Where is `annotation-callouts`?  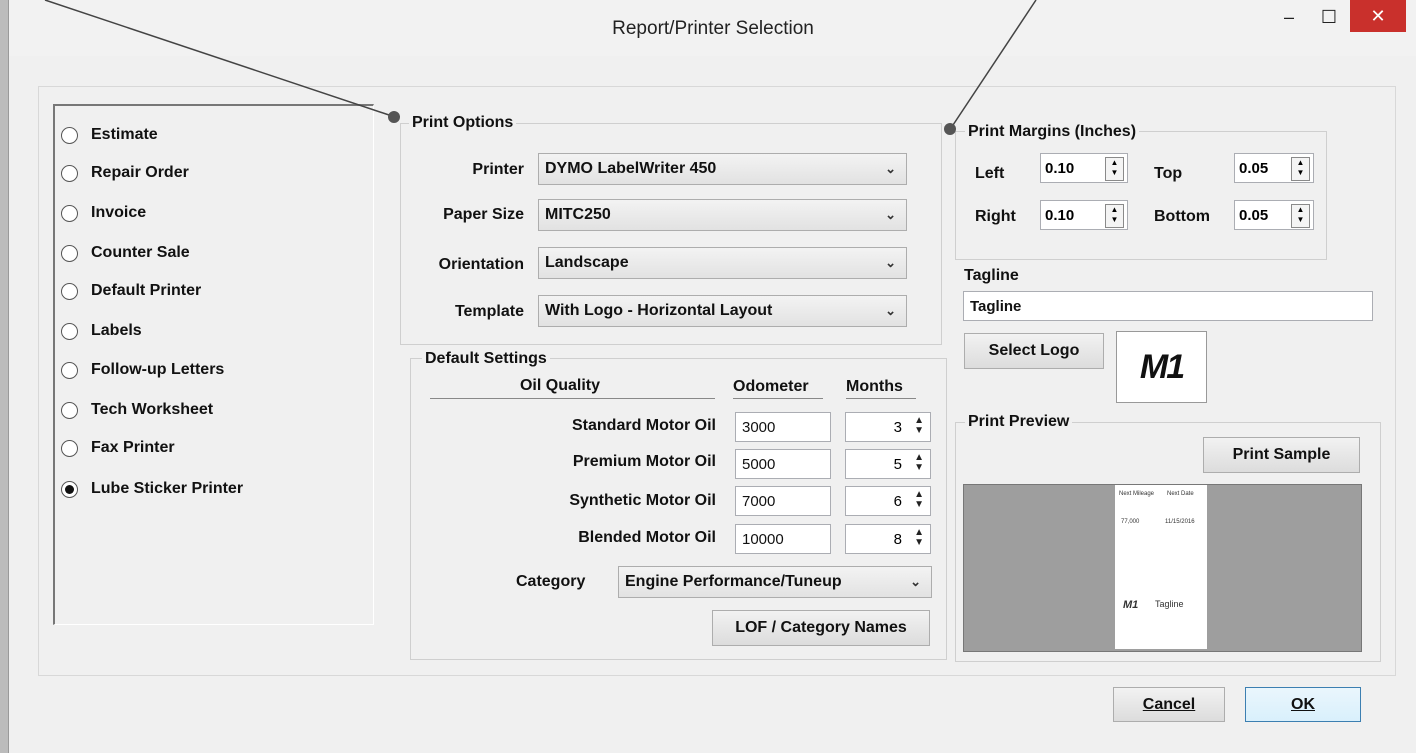 annotation-callouts is located at coordinates (540, 67).